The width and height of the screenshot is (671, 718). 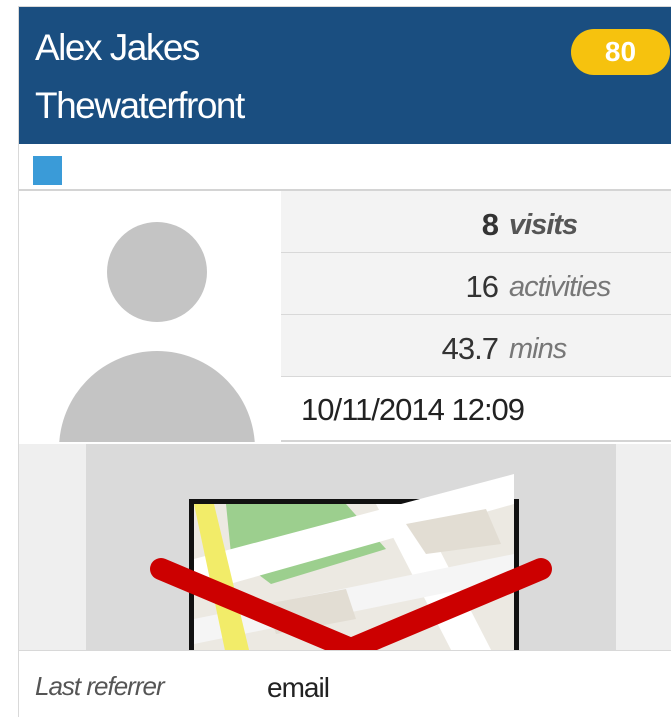 I want to click on last-seen-timestamp: 10/11/2014 12:09, so click(x=413, y=409).